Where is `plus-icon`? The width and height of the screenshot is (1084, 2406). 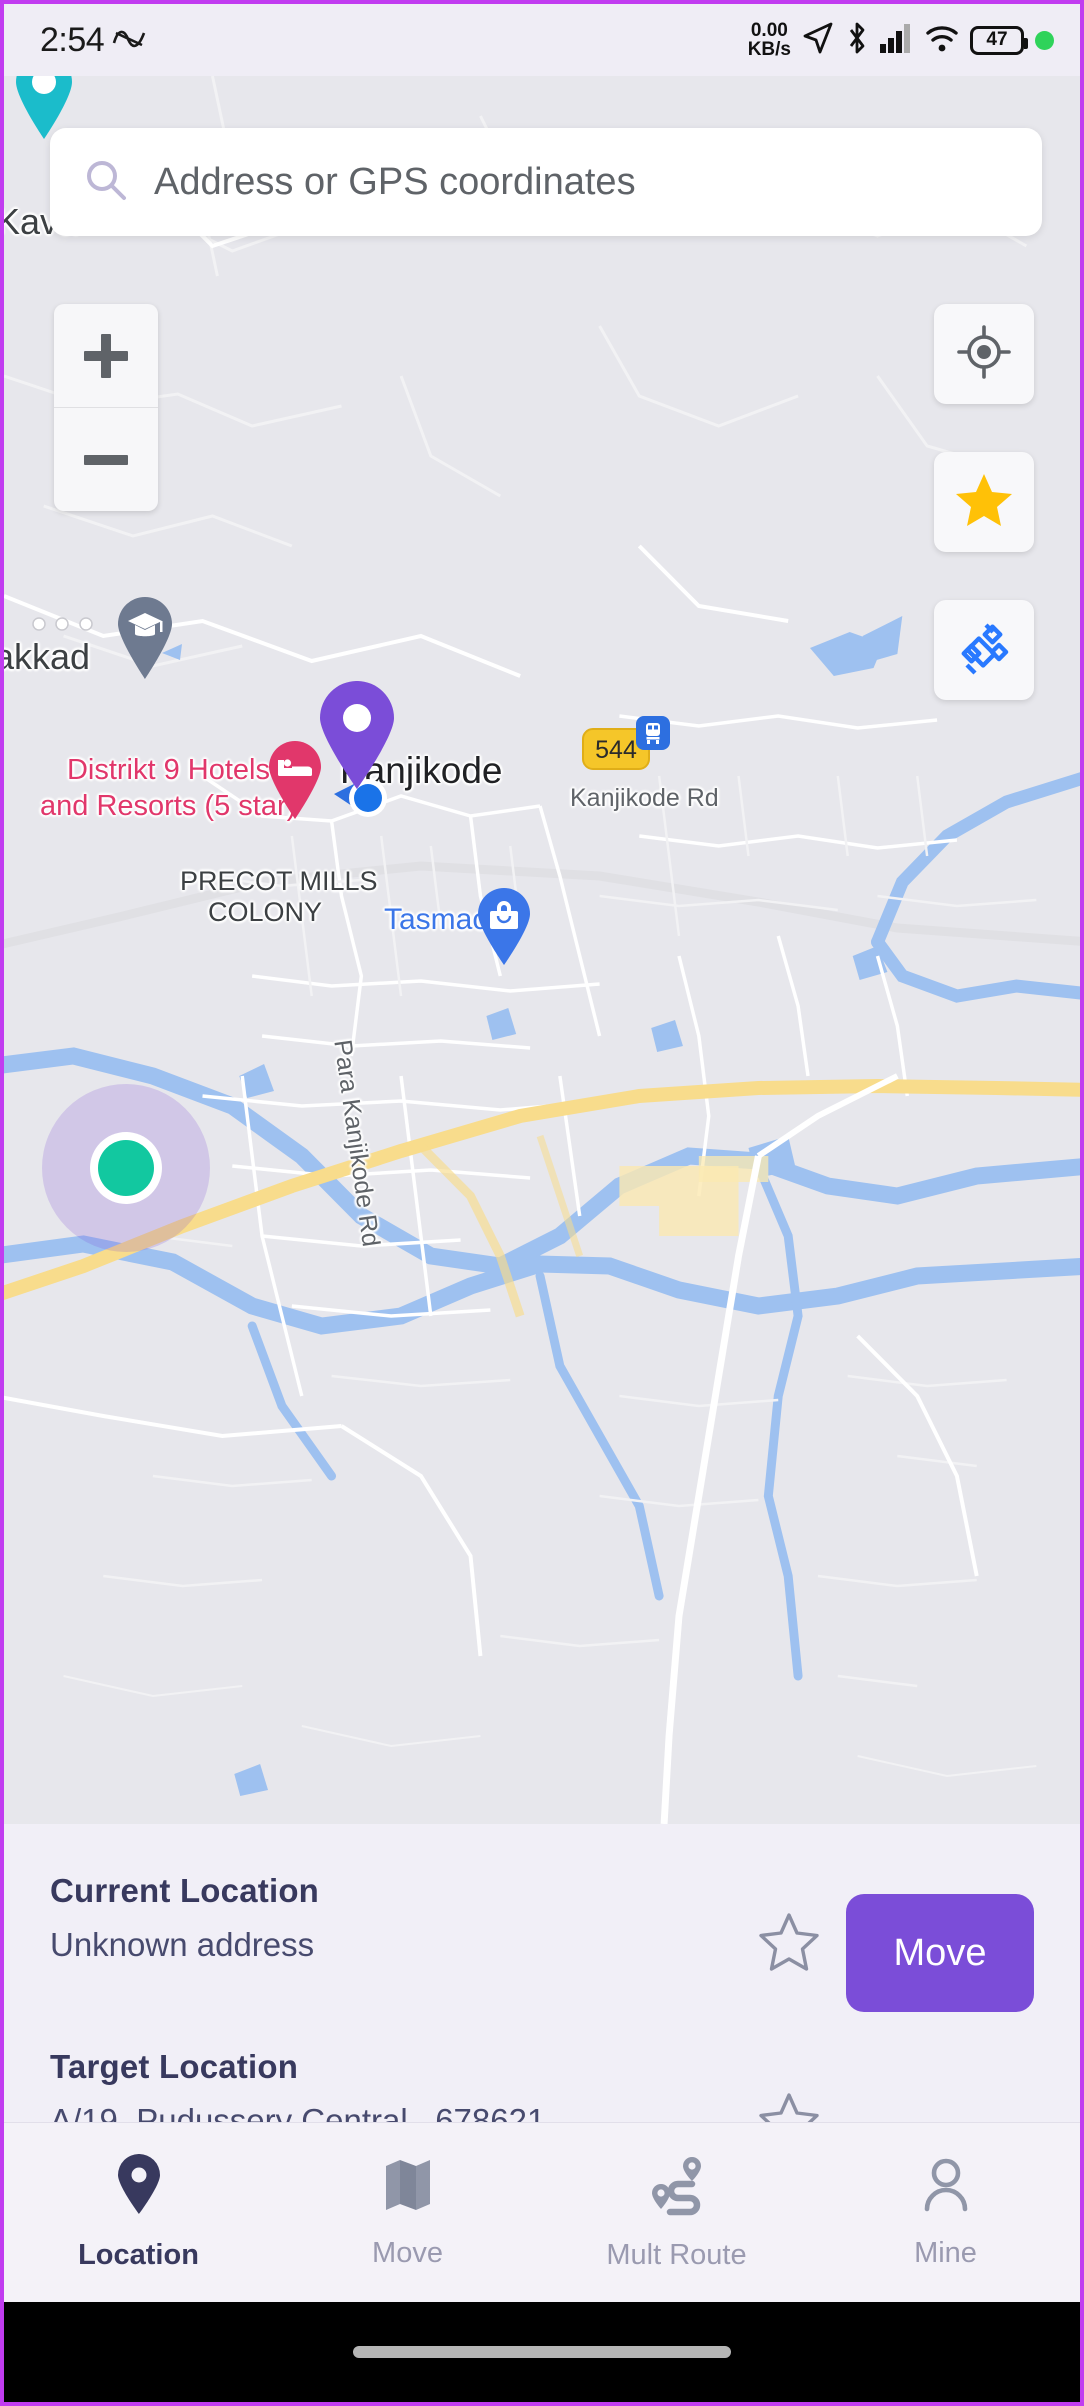 plus-icon is located at coordinates (106, 355).